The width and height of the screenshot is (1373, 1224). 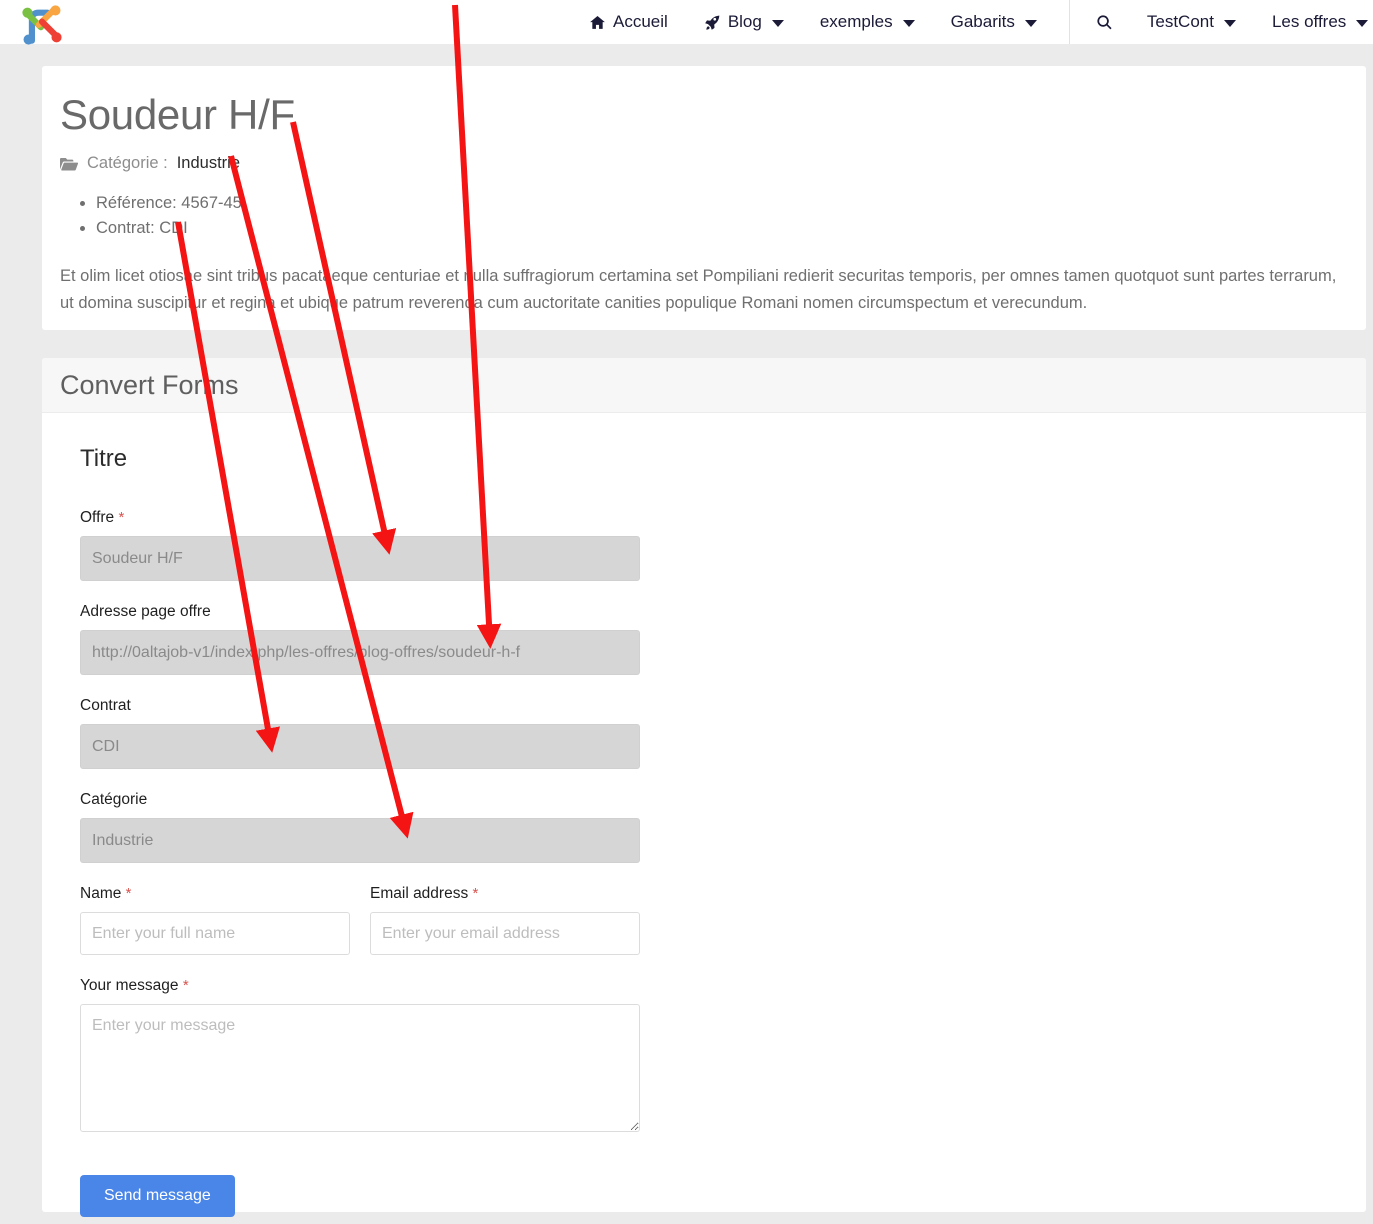 I want to click on field-group-email: Email address *, so click(x=505, y=920).